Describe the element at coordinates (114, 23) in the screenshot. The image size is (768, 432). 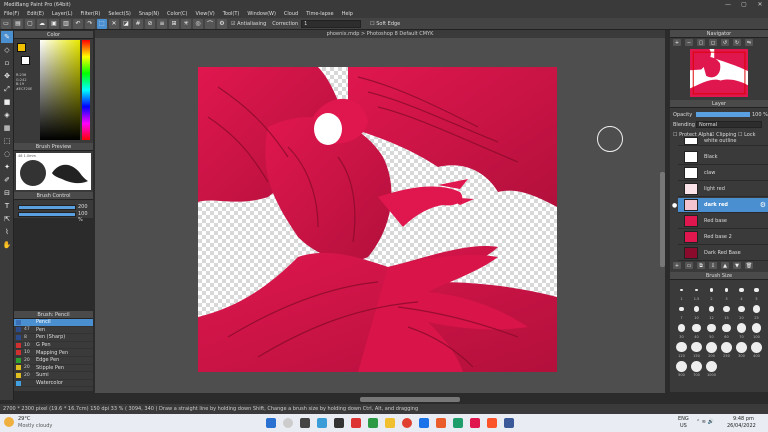
I see `deselect-icon: ✕` at that location.